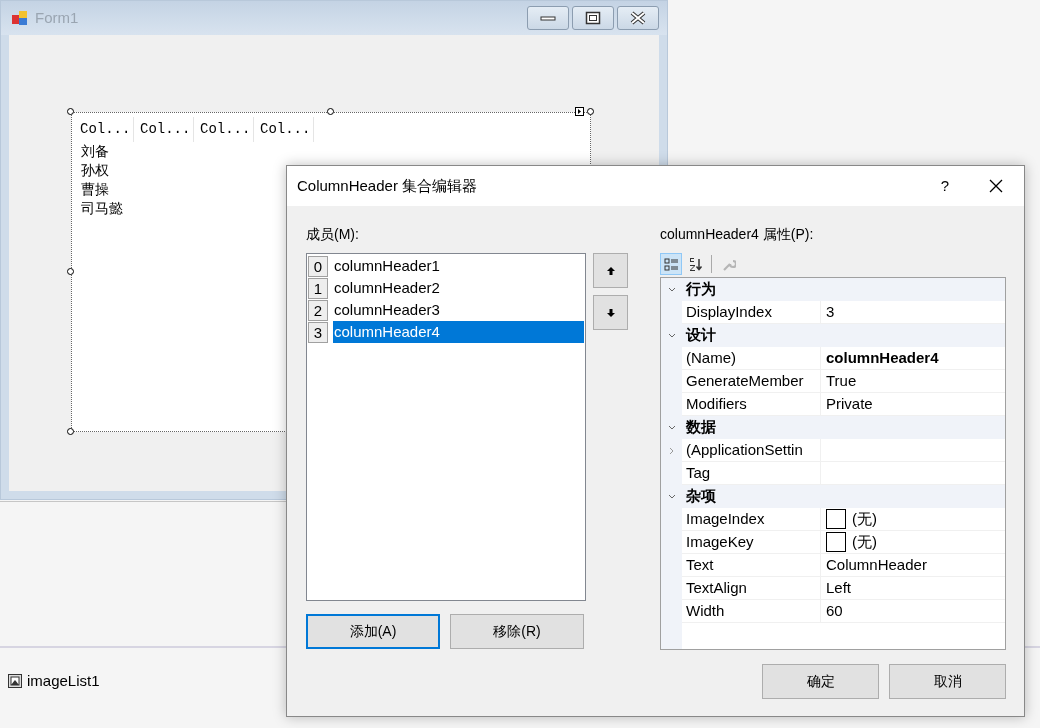  What do you see at coordinates (333, 234) in the screenshot?
I see `members-label: 成员(M):` at bounding box center [333, 234].